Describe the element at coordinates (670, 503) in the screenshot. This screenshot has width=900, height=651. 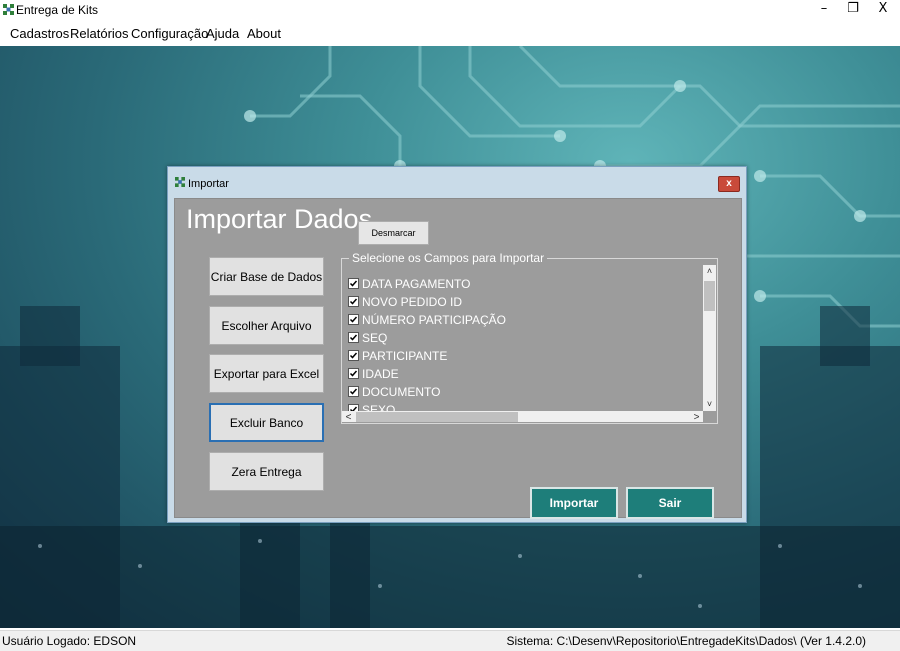
I see `exit-button: Sair` at that location.